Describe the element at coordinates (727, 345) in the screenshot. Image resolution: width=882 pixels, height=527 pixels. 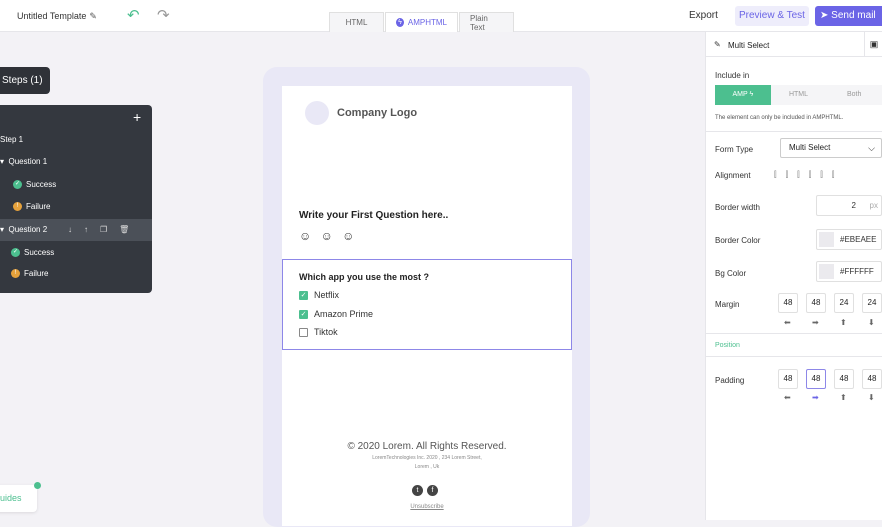
I see `position-link: Position` at that location.